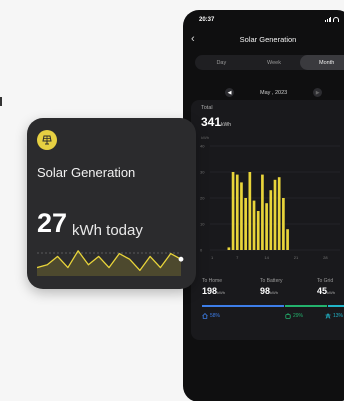  I want to click on stat-label: To Grid, so click(325, 281).